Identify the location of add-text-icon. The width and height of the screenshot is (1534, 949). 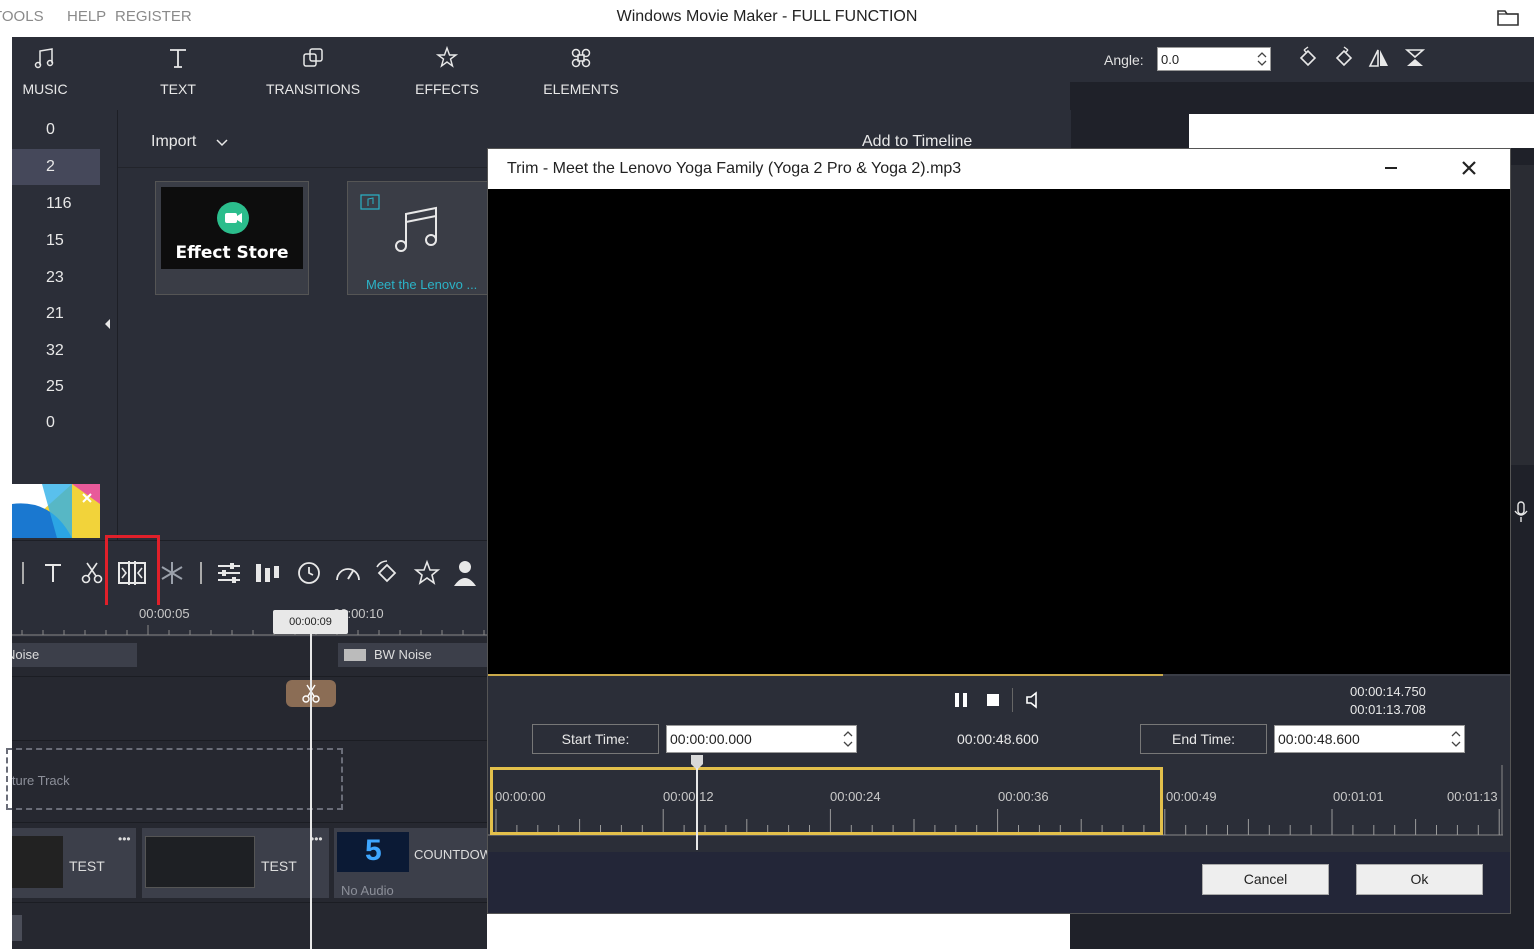
(53, 573).